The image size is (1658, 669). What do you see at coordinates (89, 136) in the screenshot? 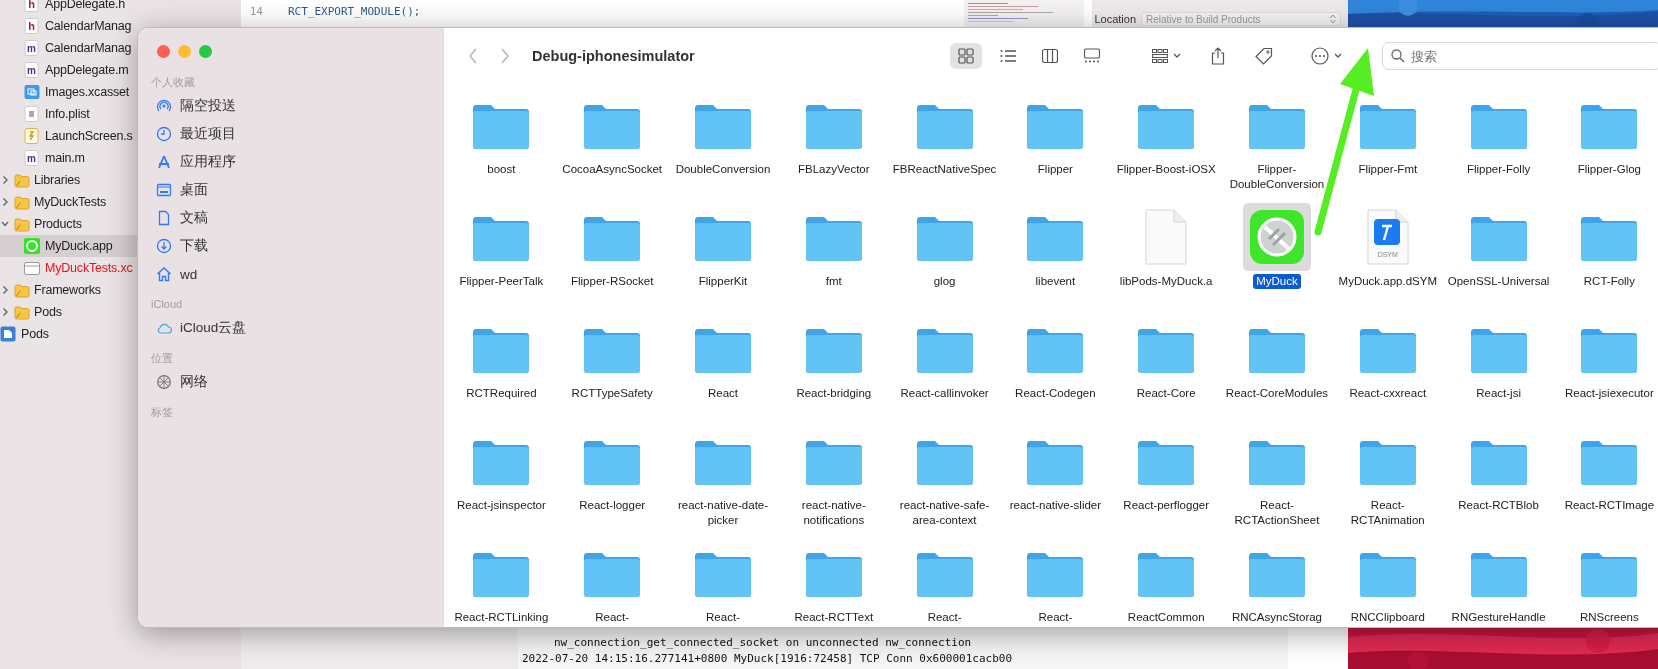
I see `file-name: LaunchScreen.s` at bounding box center [89, 136].